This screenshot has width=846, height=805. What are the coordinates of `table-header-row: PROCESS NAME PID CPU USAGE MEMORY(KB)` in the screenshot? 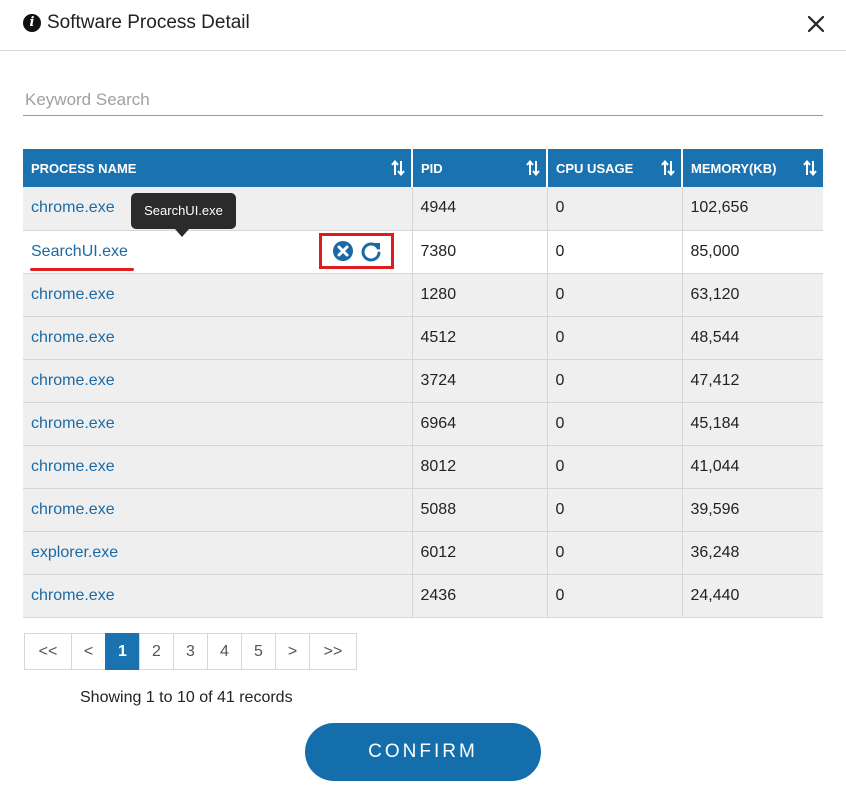 It's located at (423, 168).